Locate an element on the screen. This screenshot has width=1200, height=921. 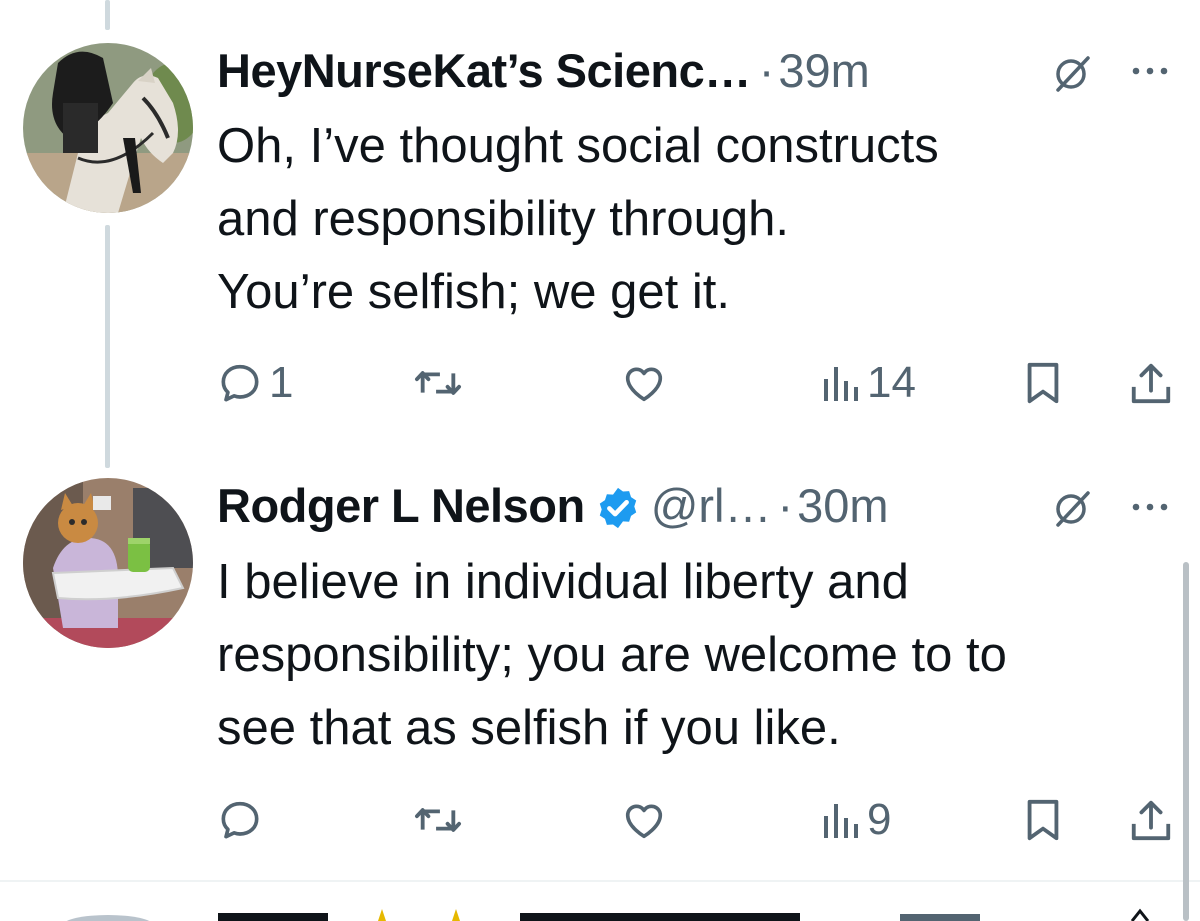
avatar-horse-rider-icon is located at coordinates (108, 128).